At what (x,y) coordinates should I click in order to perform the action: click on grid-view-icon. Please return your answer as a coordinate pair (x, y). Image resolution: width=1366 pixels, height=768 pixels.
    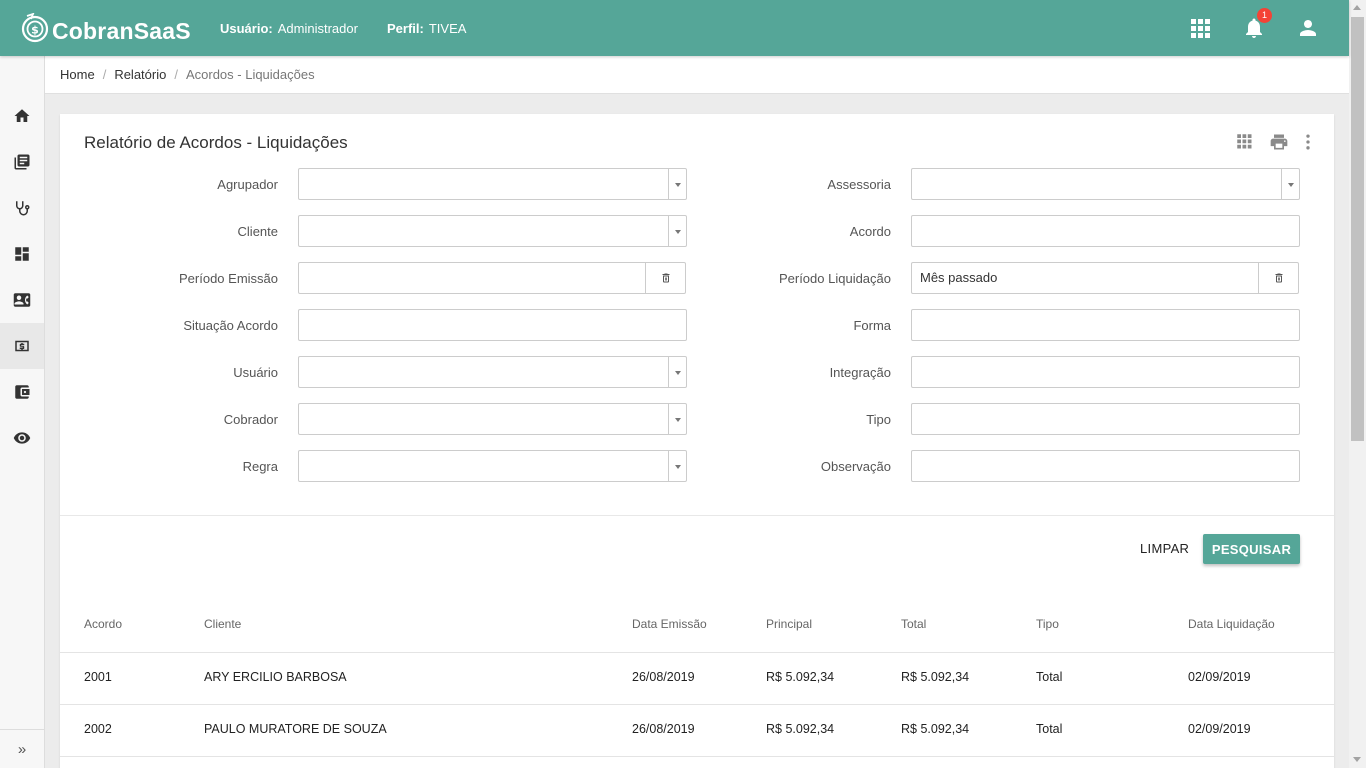
    Looking at the image, I should click on (1244, 143).